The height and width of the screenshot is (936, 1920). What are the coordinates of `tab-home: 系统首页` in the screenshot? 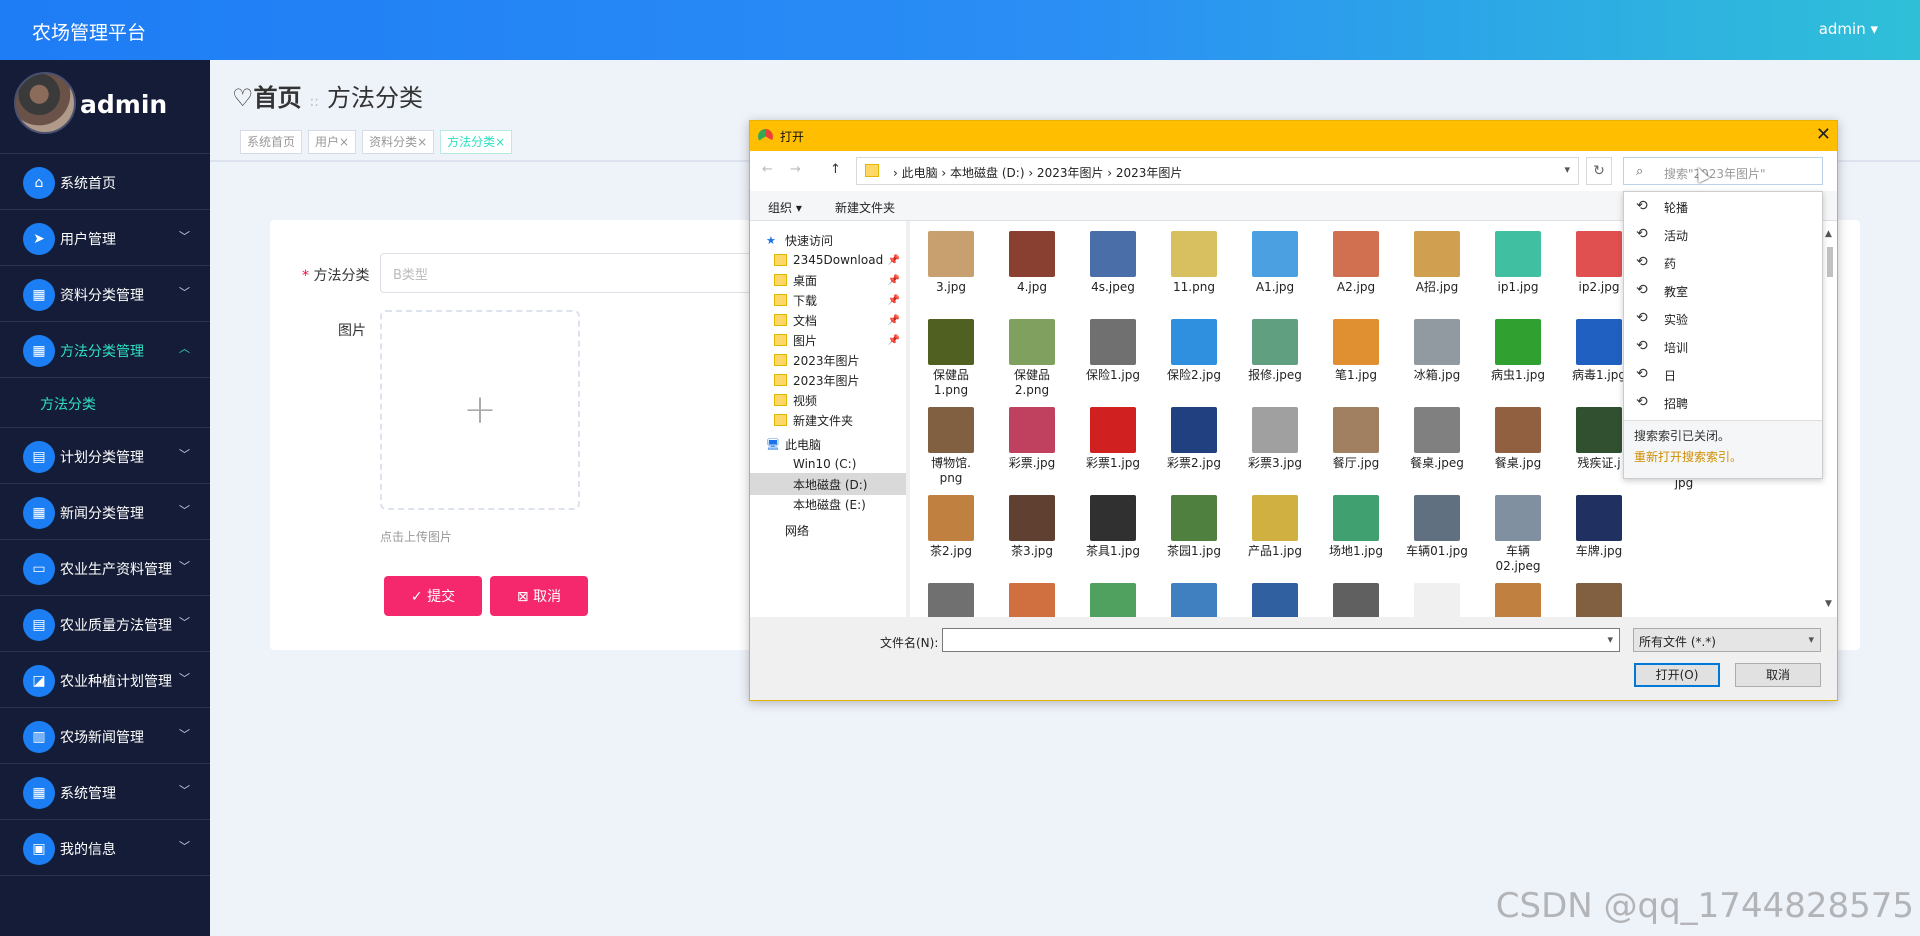 It's located at (271, 142).